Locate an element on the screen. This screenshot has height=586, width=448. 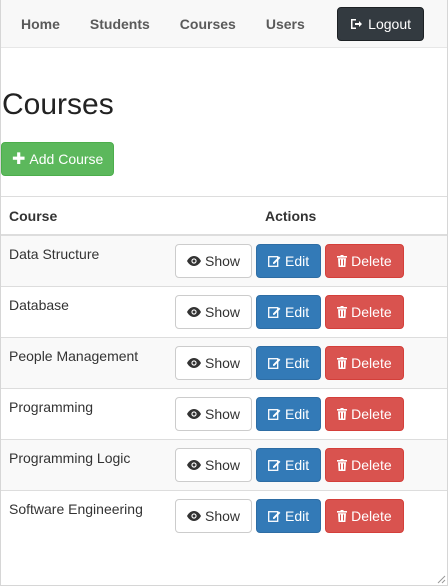
nav-link-home: Home is located at coordinates (38, 24).